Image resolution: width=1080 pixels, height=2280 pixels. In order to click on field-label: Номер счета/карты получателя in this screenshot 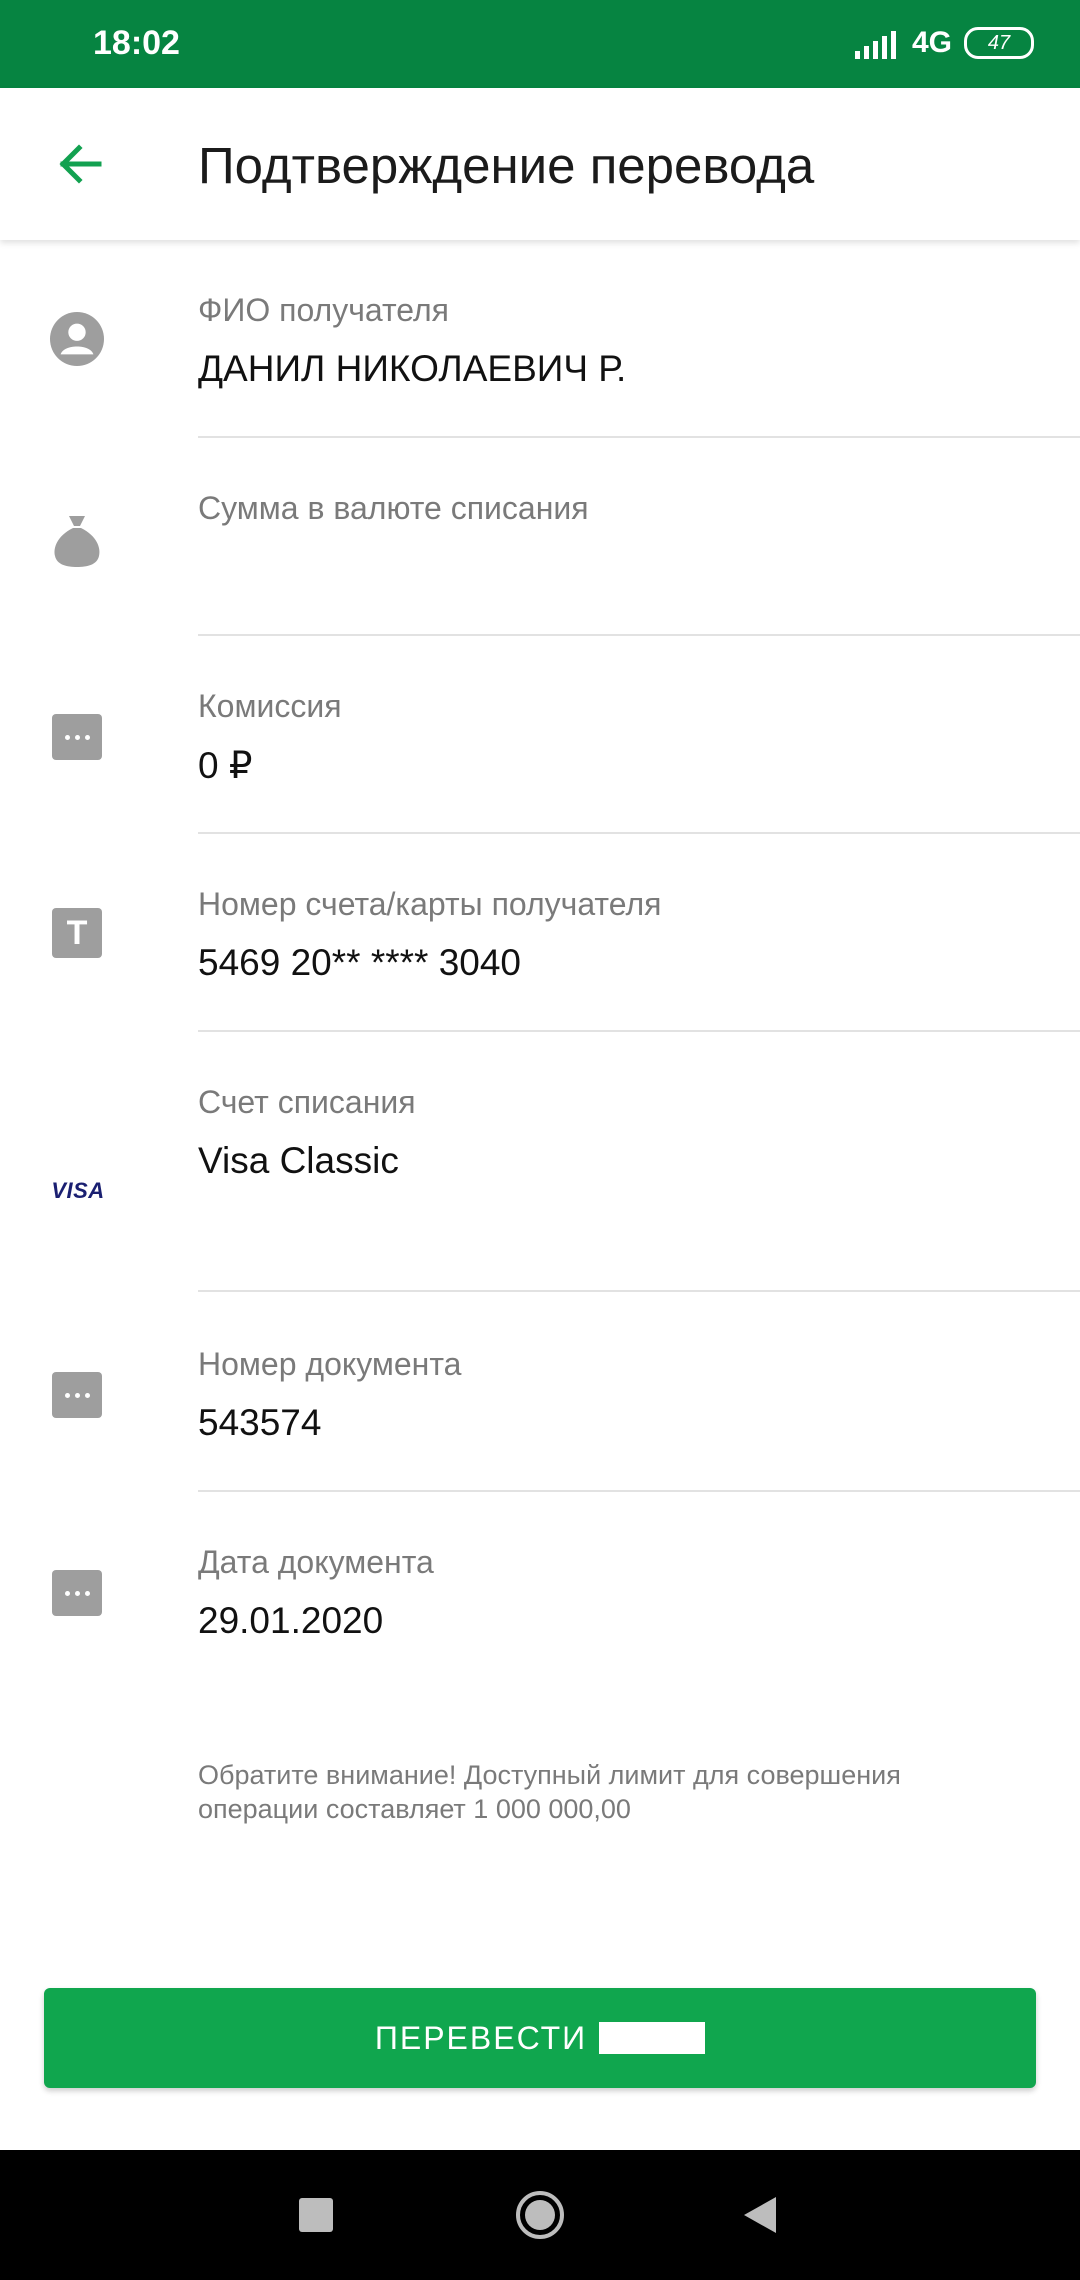, I will do `click(430, 904)`.